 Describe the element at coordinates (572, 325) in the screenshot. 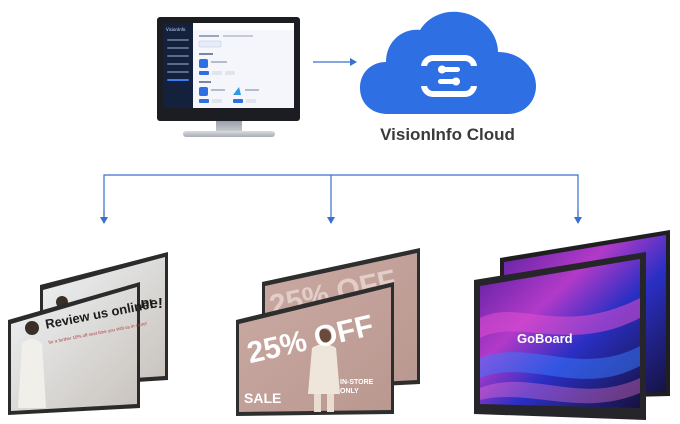

I see `display-group-right` at that location.